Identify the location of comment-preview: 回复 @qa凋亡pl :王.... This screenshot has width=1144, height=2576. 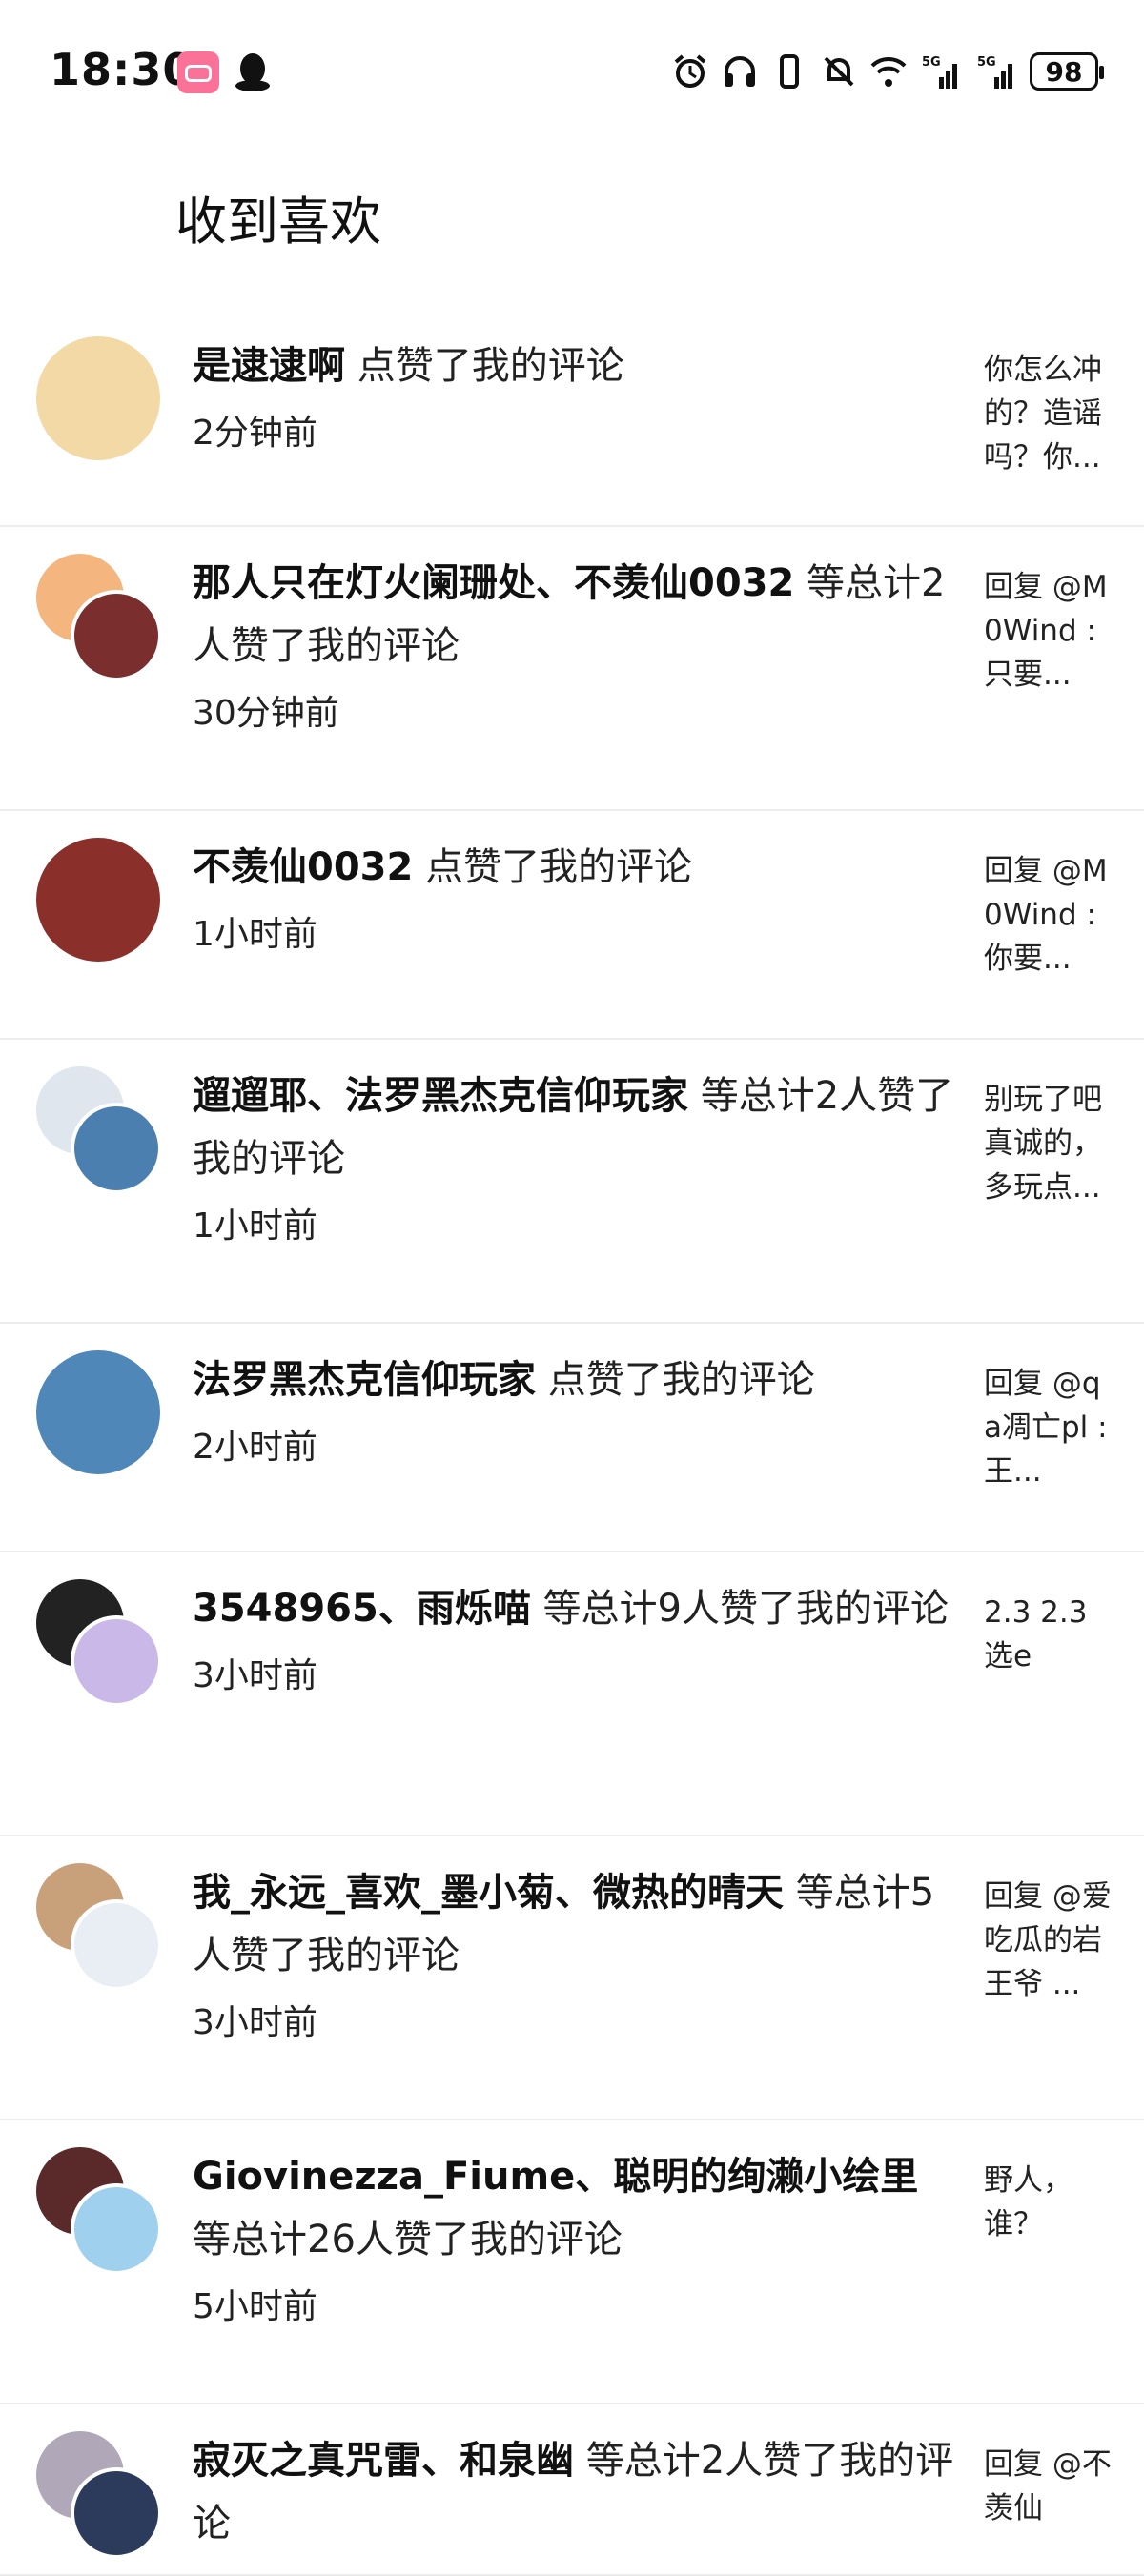
(1048, 1427).